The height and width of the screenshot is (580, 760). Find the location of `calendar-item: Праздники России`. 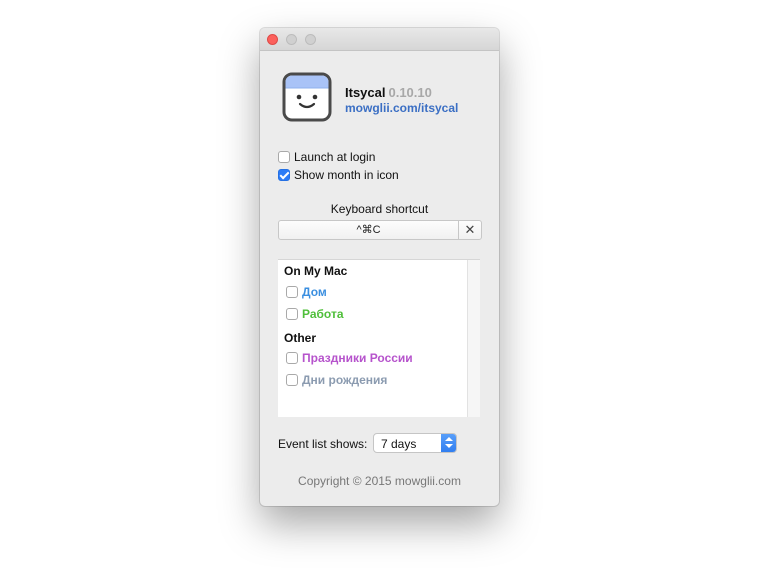

calendar-item: Праздники России is located at coordinates (349, 358).